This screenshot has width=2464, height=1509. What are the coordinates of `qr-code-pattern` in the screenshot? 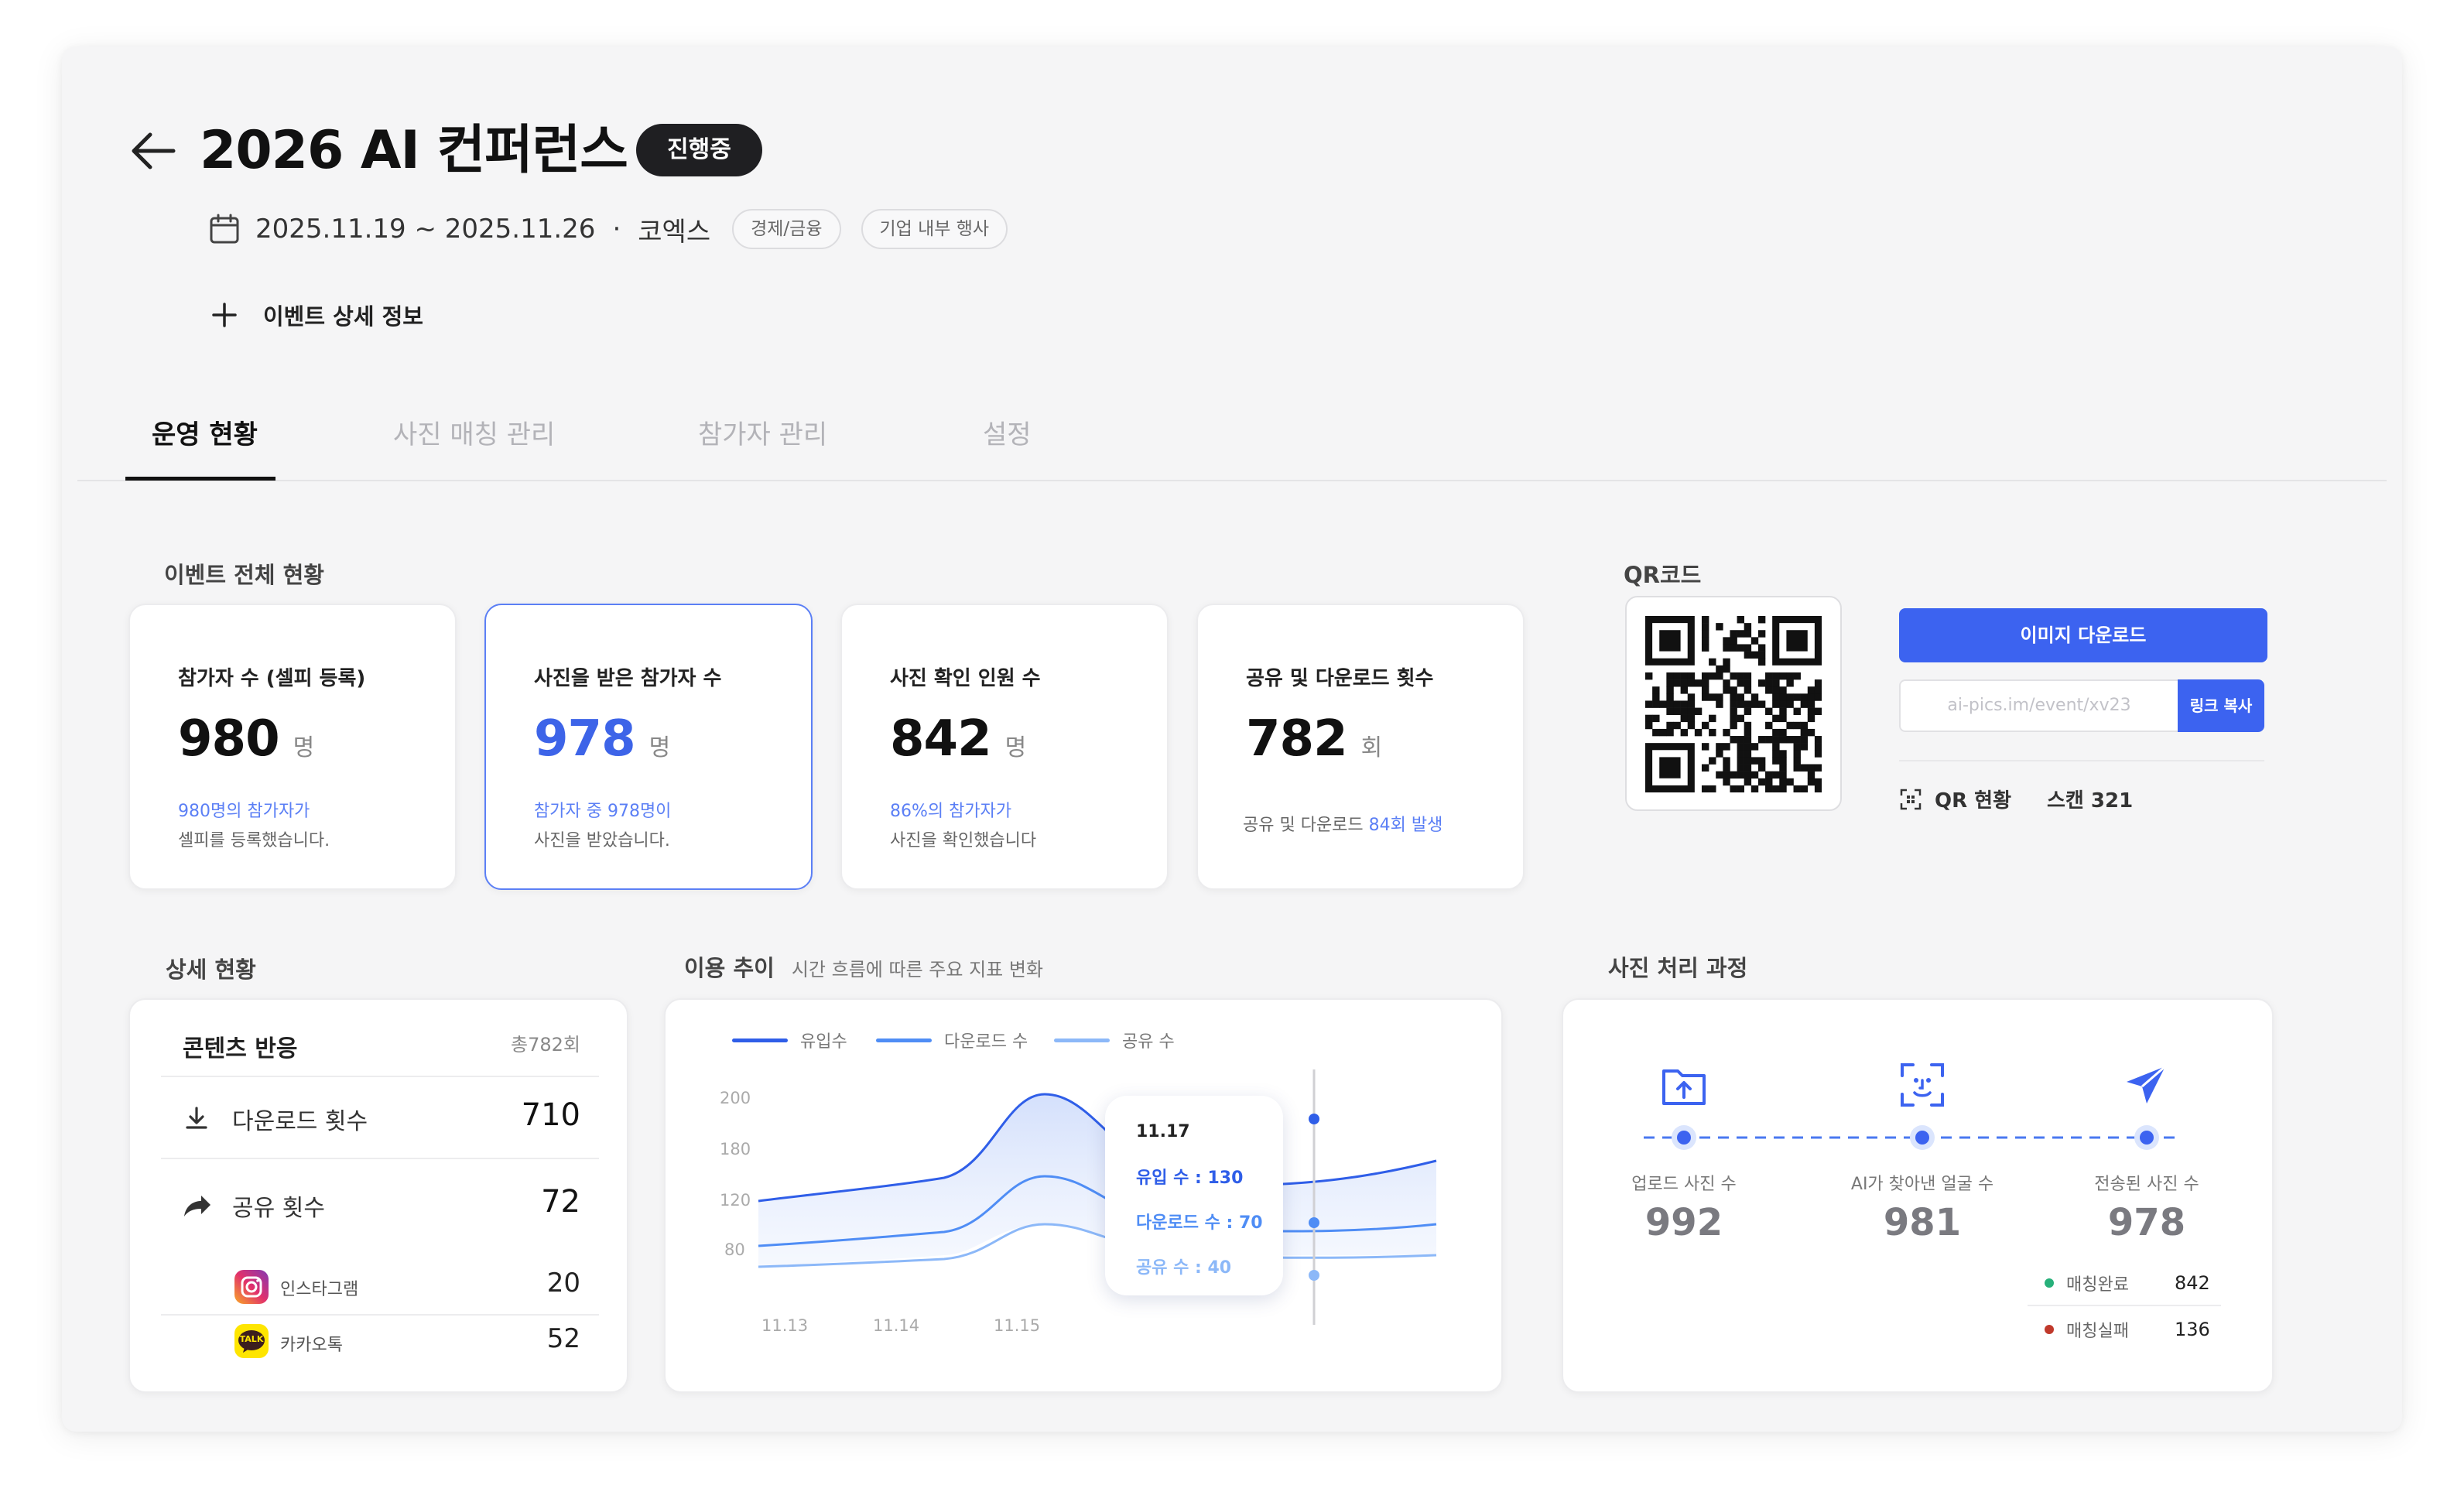 It's located at (1733, 704).